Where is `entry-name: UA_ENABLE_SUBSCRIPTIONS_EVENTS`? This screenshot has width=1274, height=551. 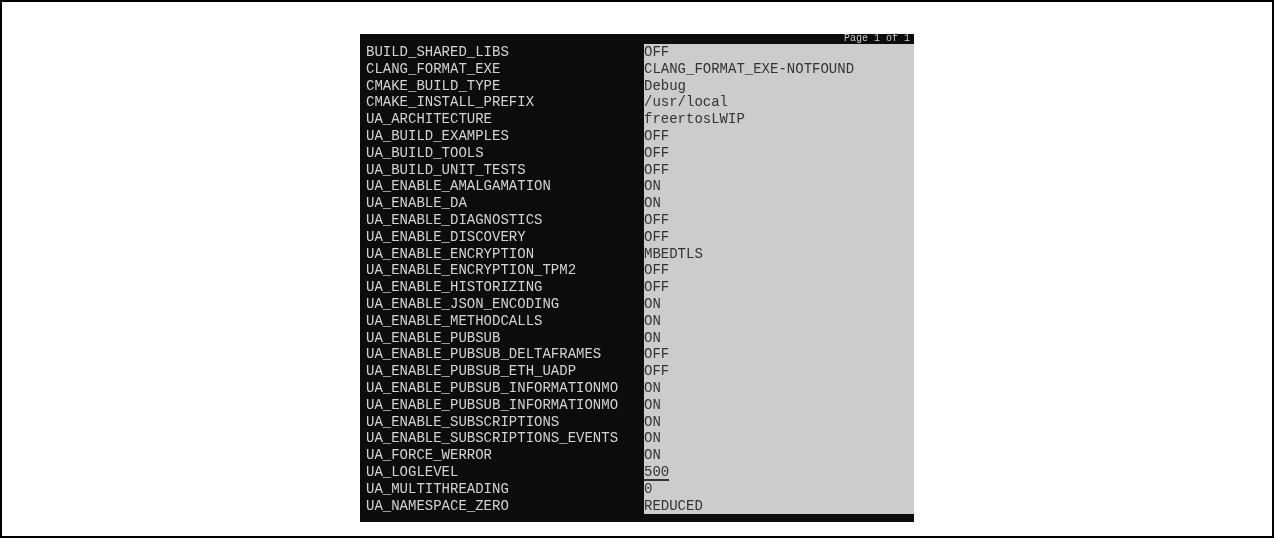 entry-name: UA_ENABLE_SUBSCRIPTIONS_EVENTS is located at coordinates (505, 439).